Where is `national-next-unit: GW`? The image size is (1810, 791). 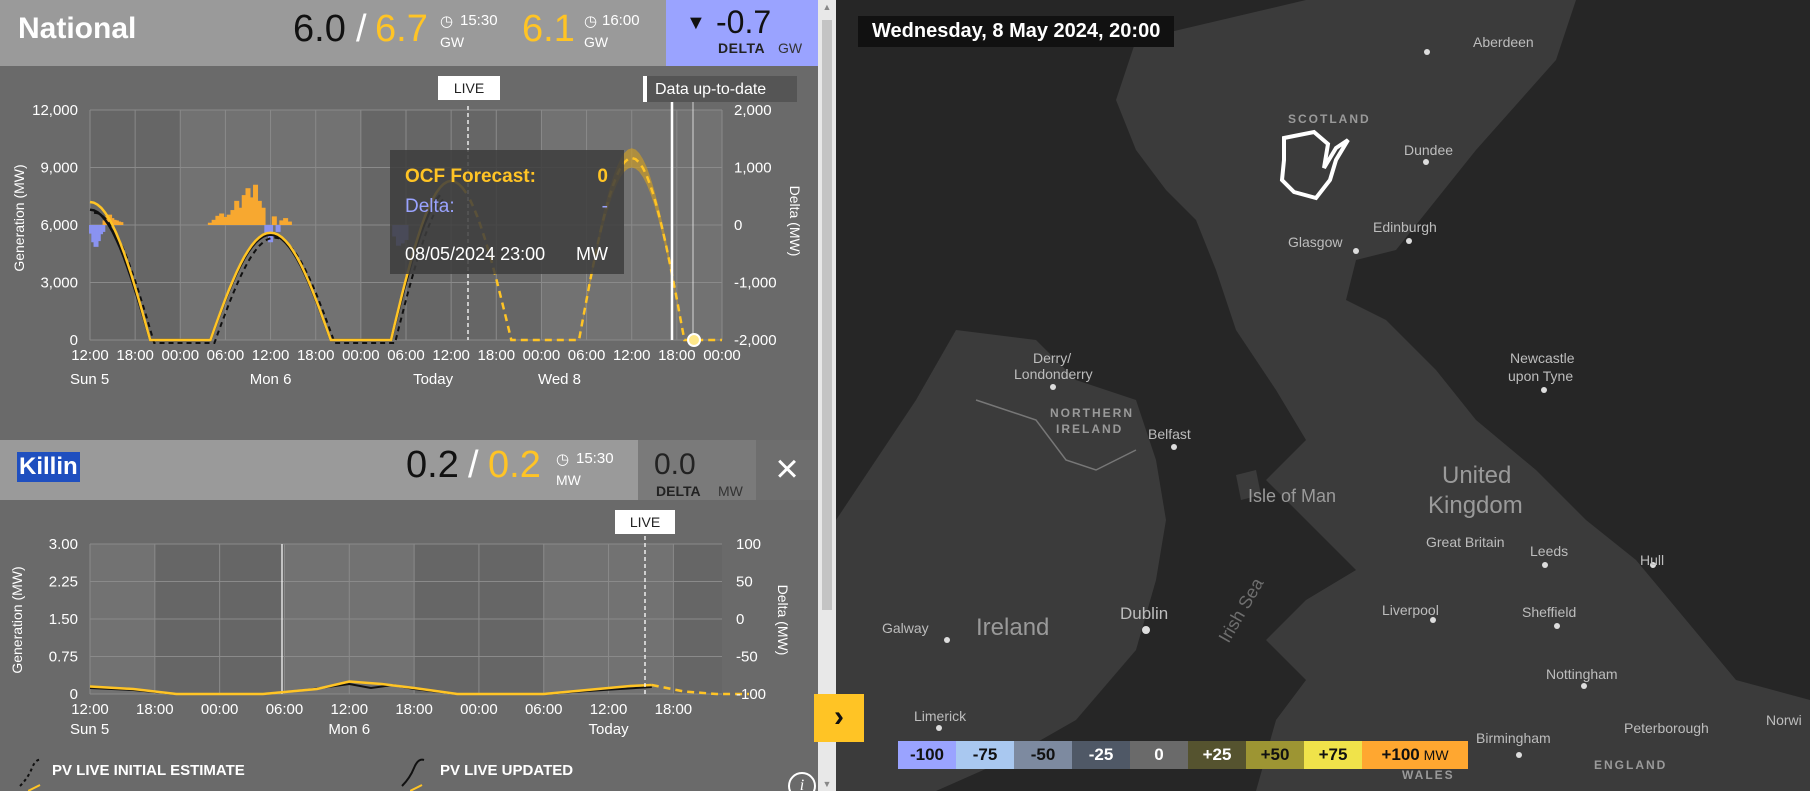
national-next-unit: GW is located at coordinates (596, 42).